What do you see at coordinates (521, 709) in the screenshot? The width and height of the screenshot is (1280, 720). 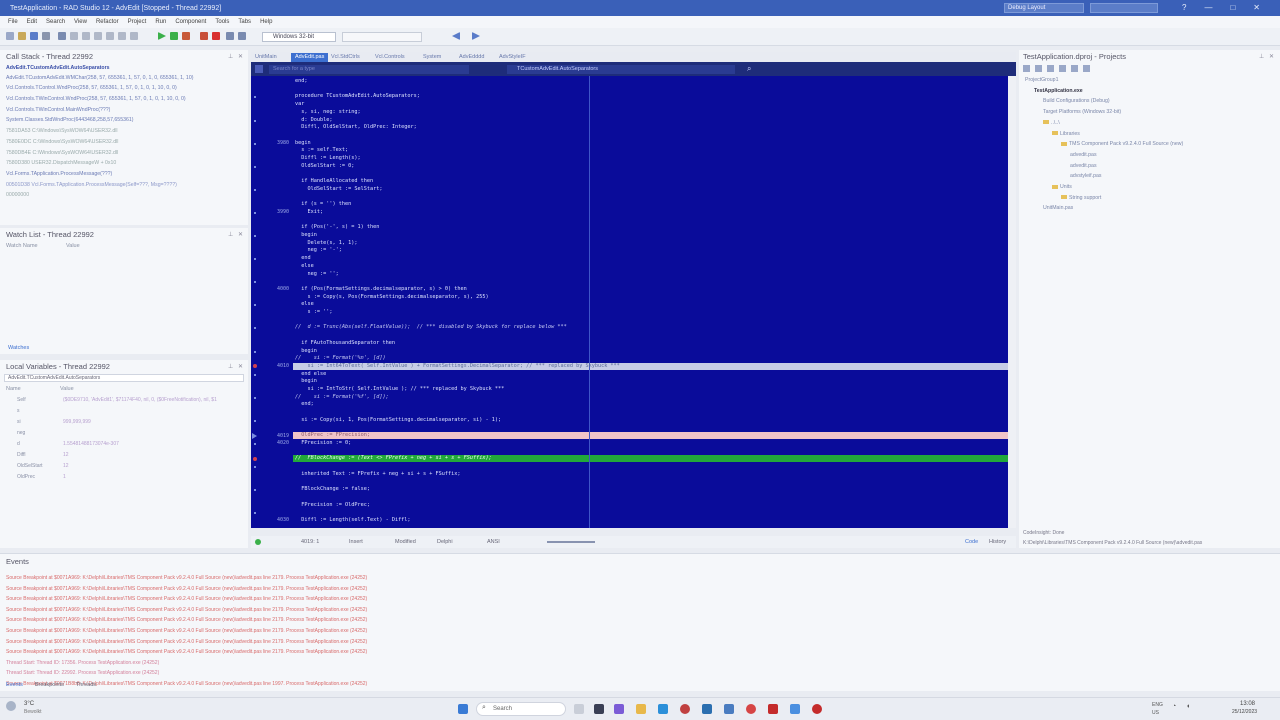 I see `taskbar-search: Search` at bounding box center [521, 709].